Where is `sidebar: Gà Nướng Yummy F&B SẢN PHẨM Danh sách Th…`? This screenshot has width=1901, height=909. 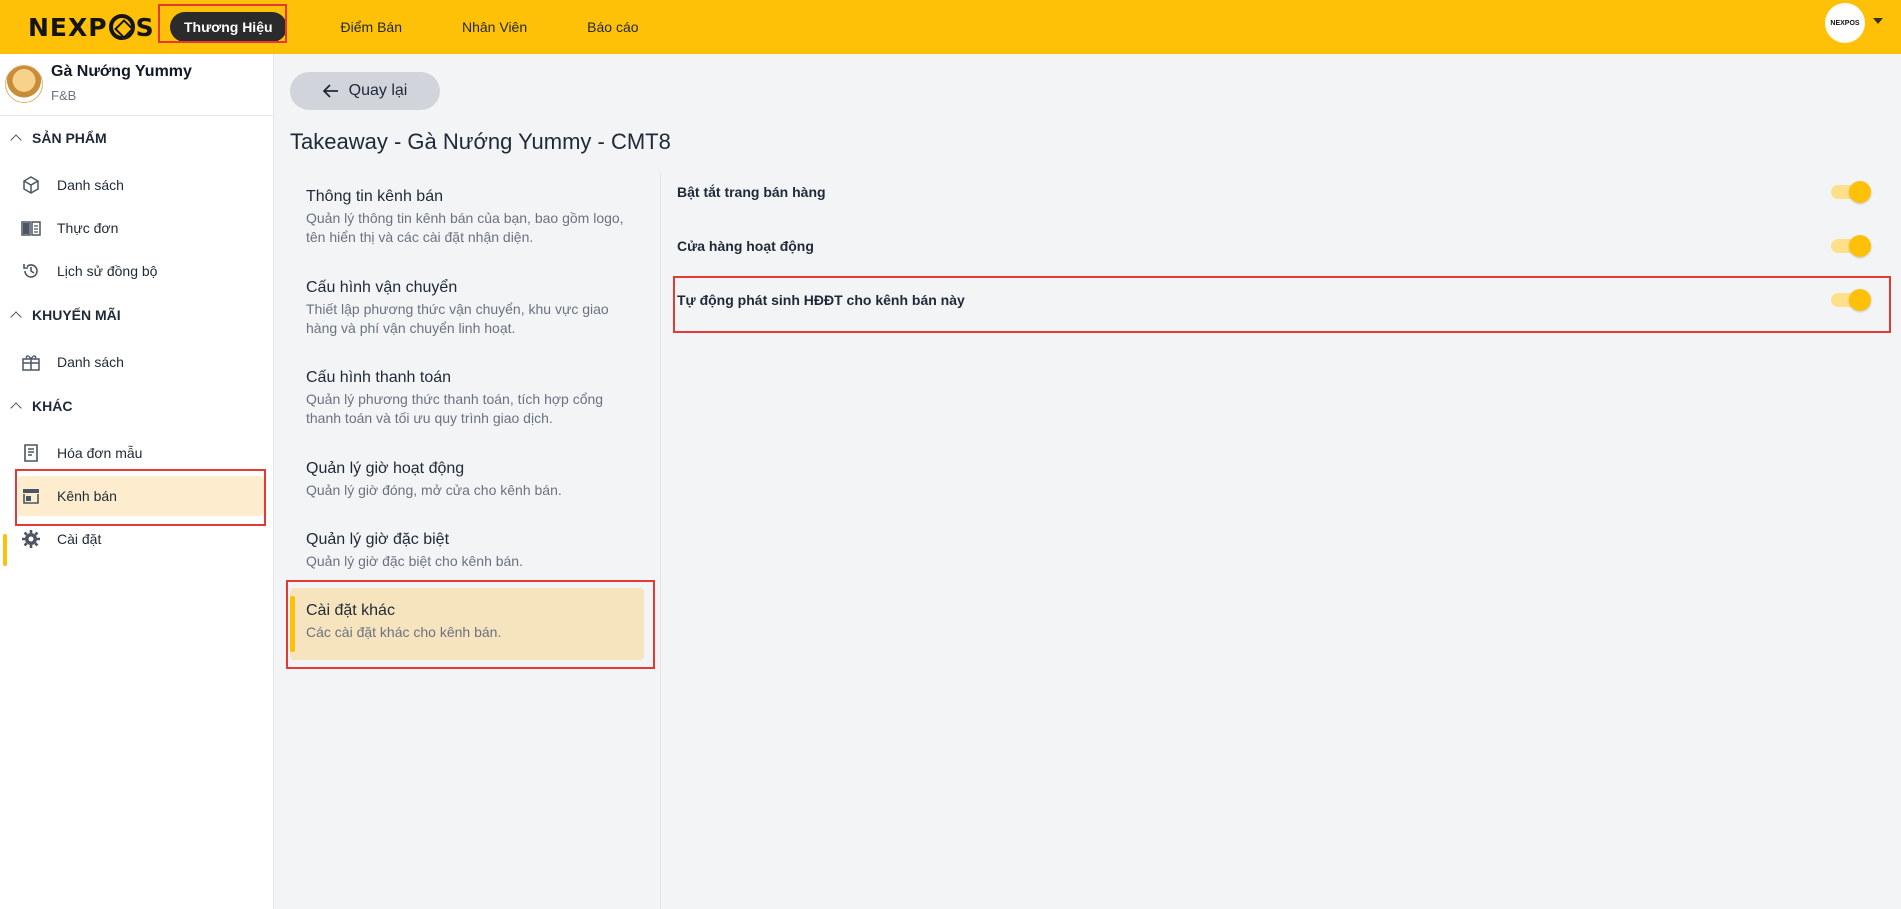 sidebar: Gà Nướng Yummy F&B SẢN PHẨM Danh sách Th… is located at coordinates (137, 481).